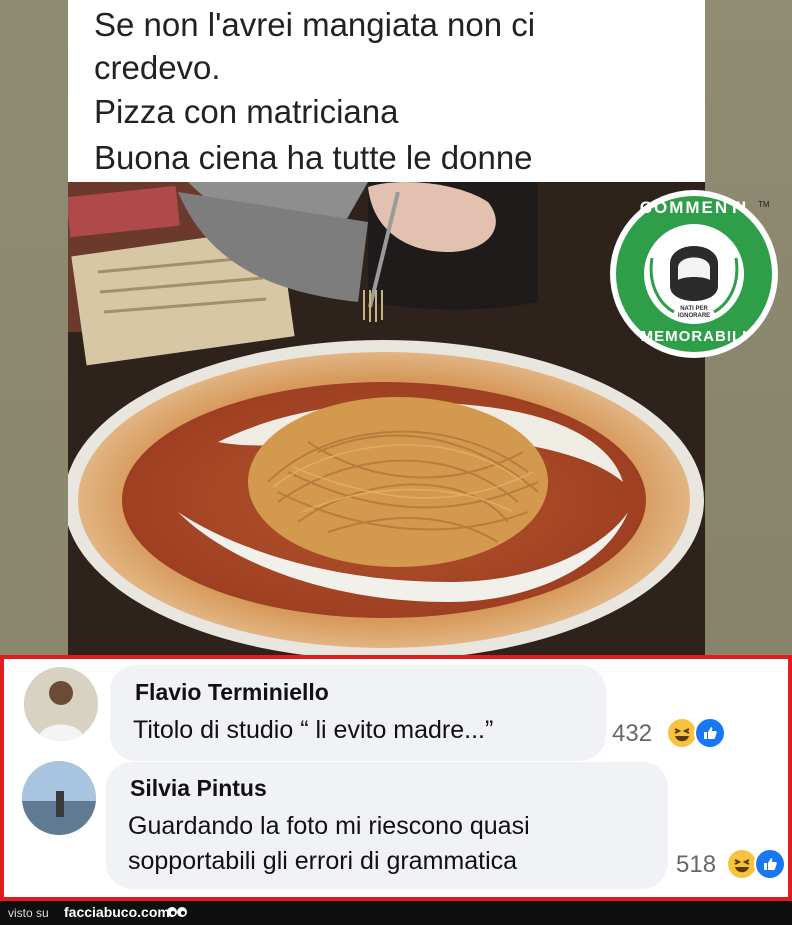  What do you see at coordinates (694, 274) in the screenshot?
I see `commenti-memorabili-logo: COMMENTI MEMORABILI NATI PER IGNORARE TM` at bounding box center [694, 274].